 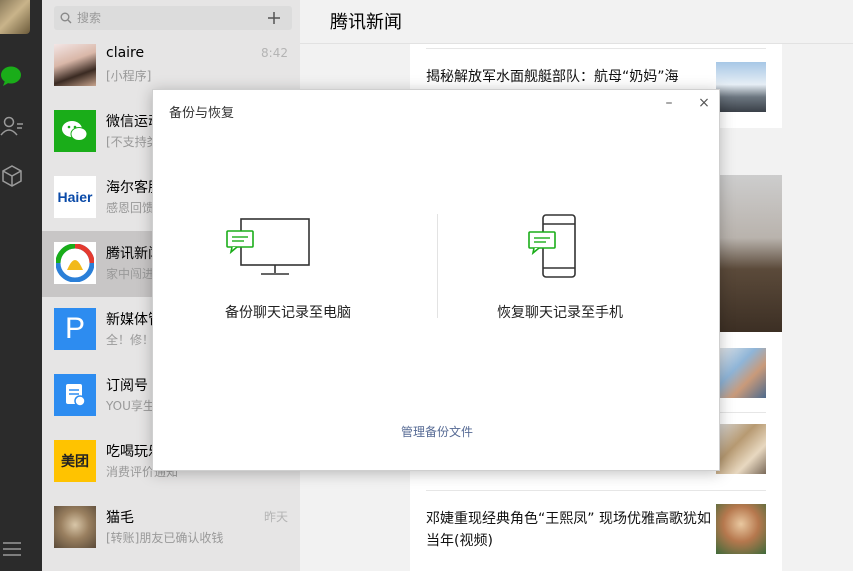 I want to click on tencent-news-logo, so click(x=75, y=263).